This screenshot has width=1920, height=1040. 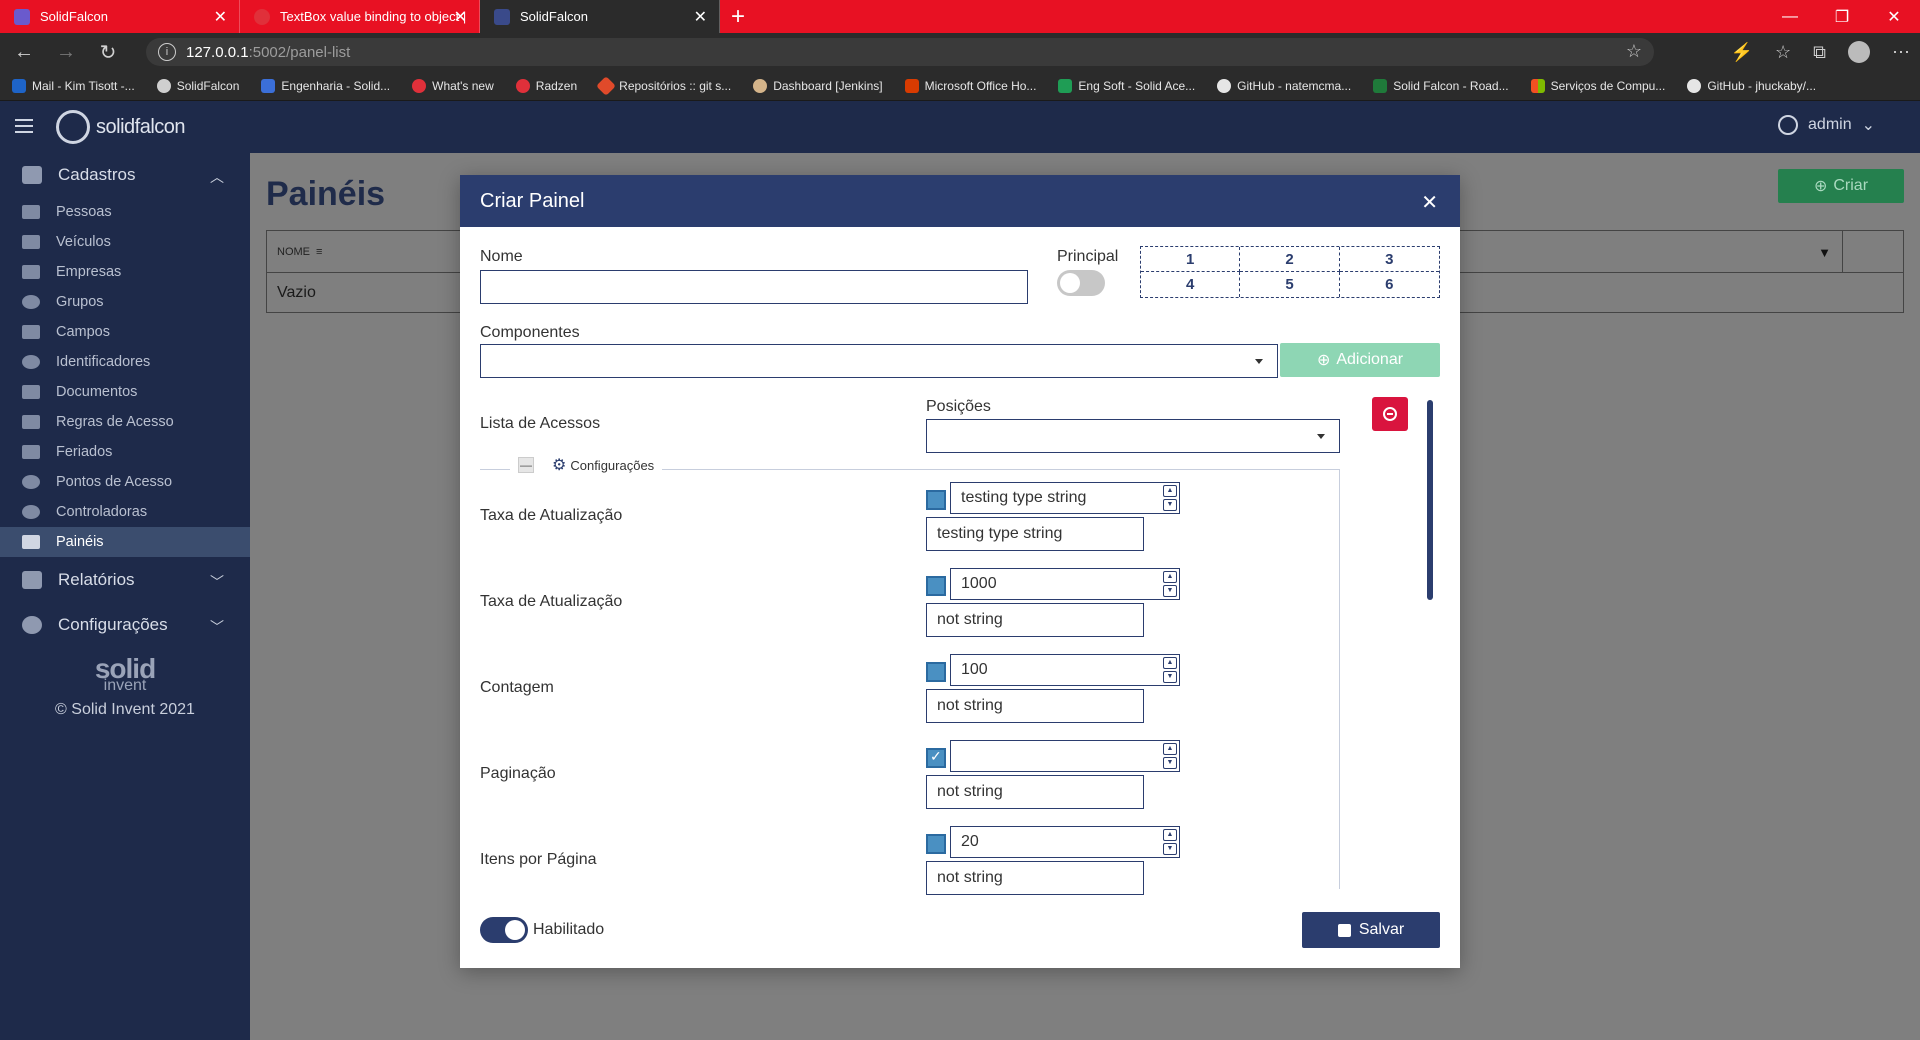 What do you see at coordinates (1859, 52) in the screenshot?
I see `profile-avatar-icon` at bounding box center [1859, 52].